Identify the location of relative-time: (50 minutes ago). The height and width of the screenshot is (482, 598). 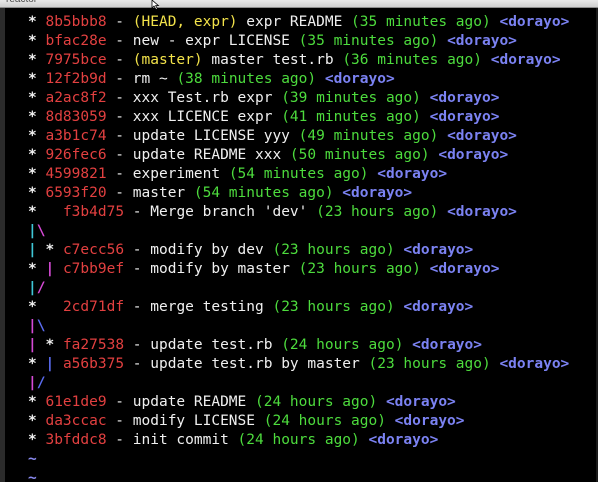
(359, 155).